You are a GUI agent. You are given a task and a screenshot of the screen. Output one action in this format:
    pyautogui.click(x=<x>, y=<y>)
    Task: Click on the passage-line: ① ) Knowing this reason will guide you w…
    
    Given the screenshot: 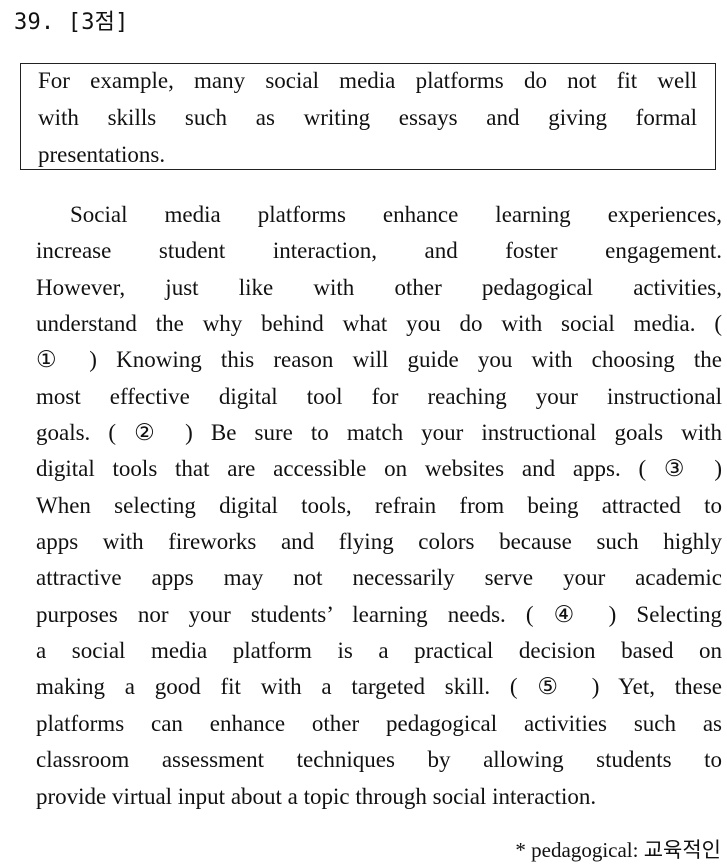 What is the action you would take?
    pyautogui.click(x=379, y=359)
    